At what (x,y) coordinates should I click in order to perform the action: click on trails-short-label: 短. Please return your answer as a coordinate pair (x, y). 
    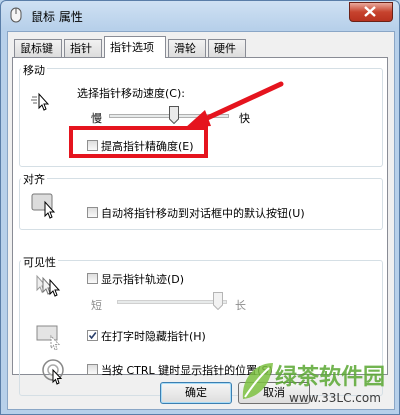
    Looking at the image, I should click on (96, 305).